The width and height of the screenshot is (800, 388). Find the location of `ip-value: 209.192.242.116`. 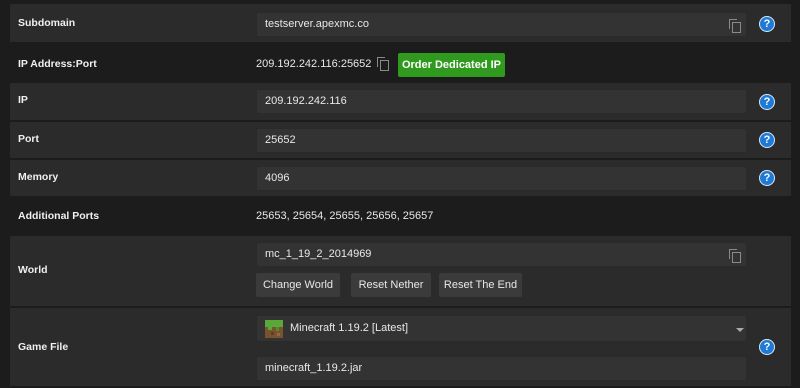

ip-value: 209.192.242.116 is located at coordinates (306, 101).